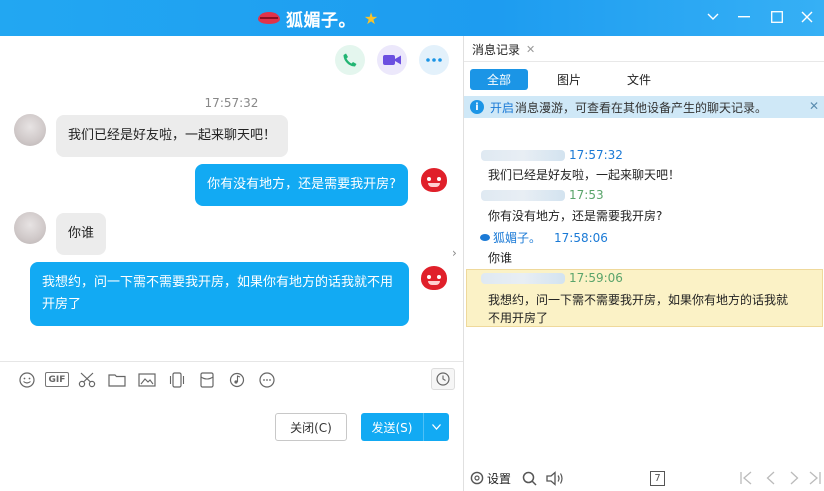 Image resolution: width=824 pixels, height=491 pixels. I want to click on history-message: 我想约，问一下需不需要我开房，如果你有地方的话我就 不用开房了, so click(638, 309).